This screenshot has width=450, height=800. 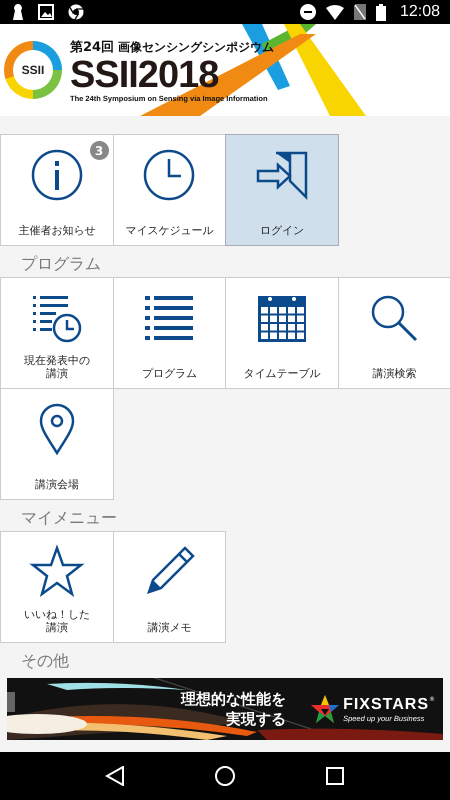 What do you see at coordinates (76, 12) in the screenshot?
I see `chrome-icon` at bounding box center [76, 12].